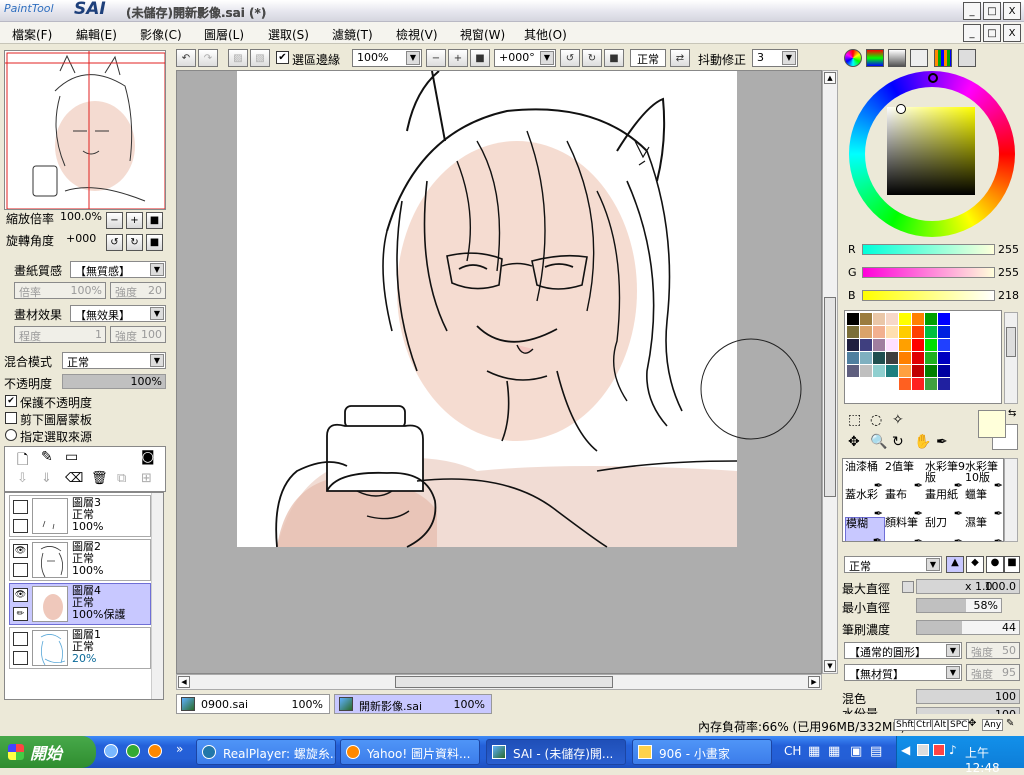 This screenshot has height=775, width=1024. Describe the element at coordinates (992, 33) in the screenshot. I see `doc-restore-button: □` at that location.